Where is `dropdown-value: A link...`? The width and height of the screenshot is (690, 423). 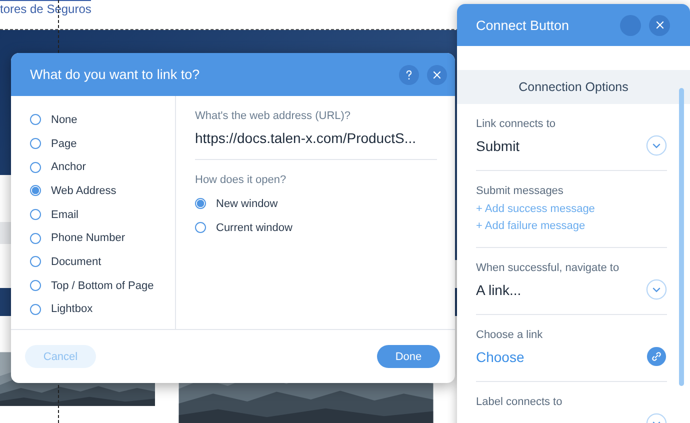
dropdown-value: A link... is located at coordinates (499, 290).